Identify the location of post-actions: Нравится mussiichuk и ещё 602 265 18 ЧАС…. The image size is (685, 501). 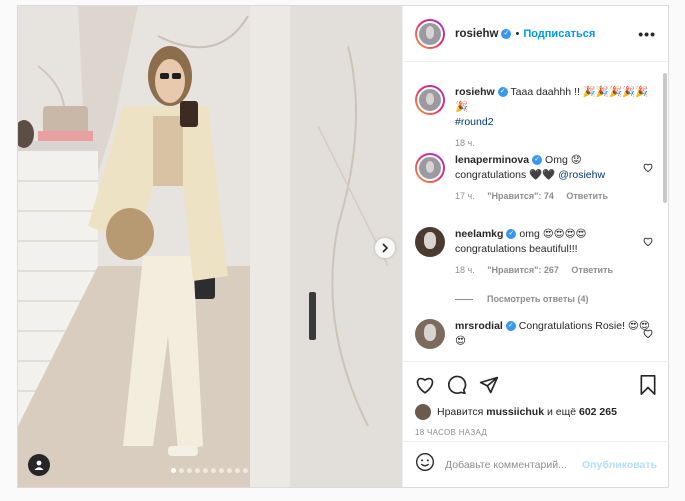
(536, 399).